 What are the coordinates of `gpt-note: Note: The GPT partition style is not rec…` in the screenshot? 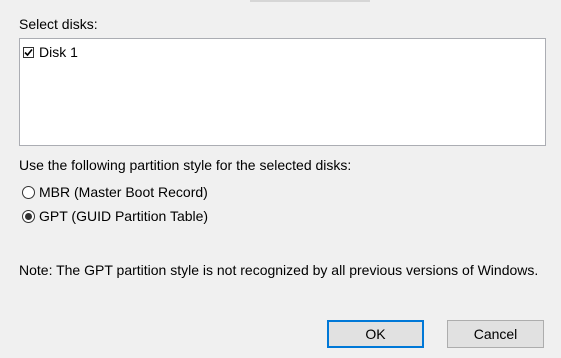 It's located at (279, 270).